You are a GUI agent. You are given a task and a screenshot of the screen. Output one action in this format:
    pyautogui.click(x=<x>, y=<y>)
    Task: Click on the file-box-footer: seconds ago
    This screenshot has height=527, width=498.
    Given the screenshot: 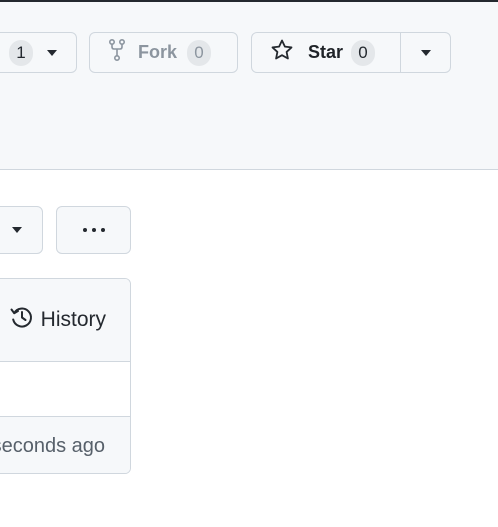 What is the action you would take?
    pyautogui.click(x=65, y=445)
    